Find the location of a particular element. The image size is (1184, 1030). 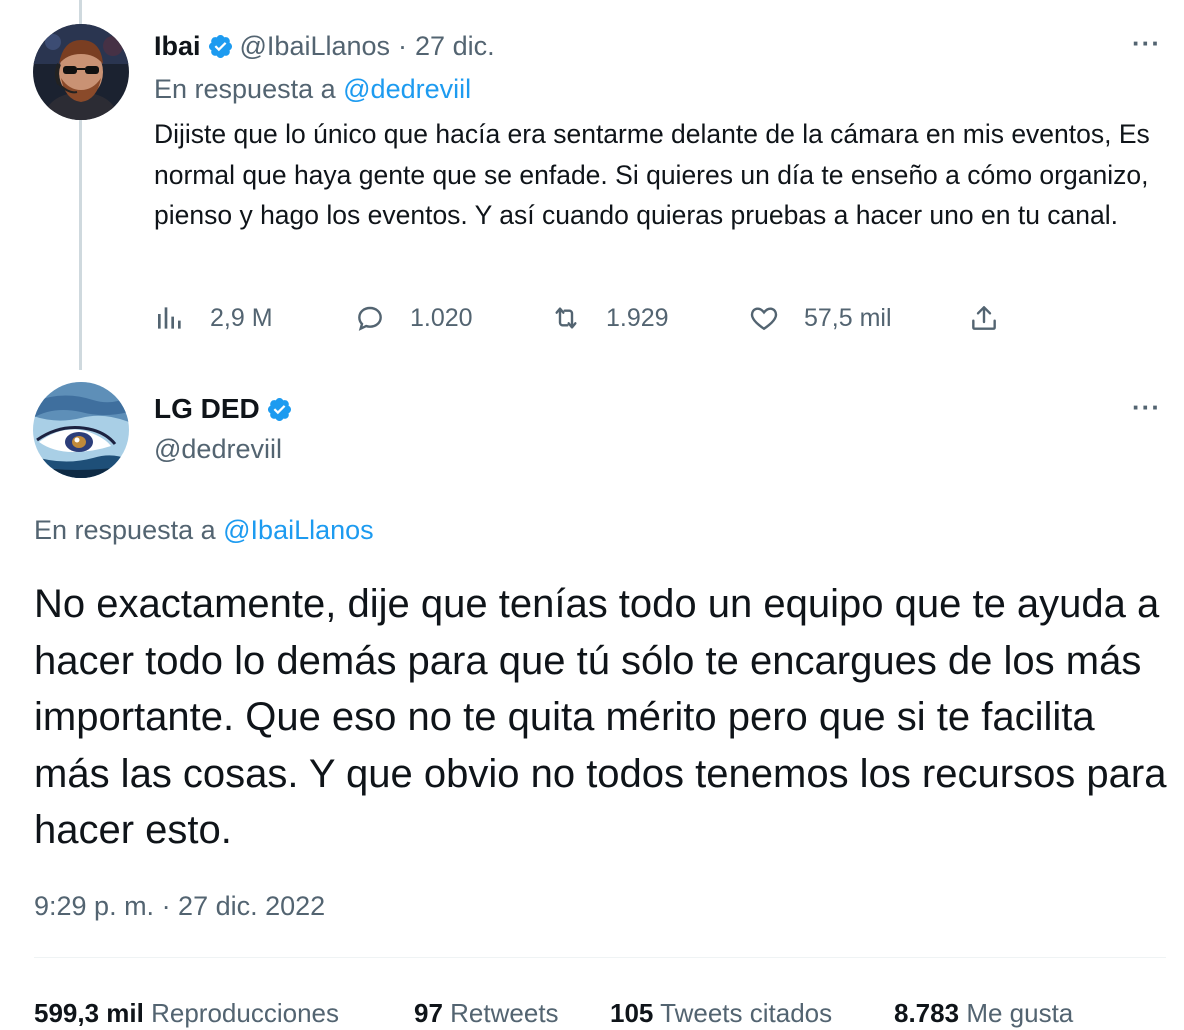

likes-stat: 8.783 Me gusta is located at coordinates (983, 1013).